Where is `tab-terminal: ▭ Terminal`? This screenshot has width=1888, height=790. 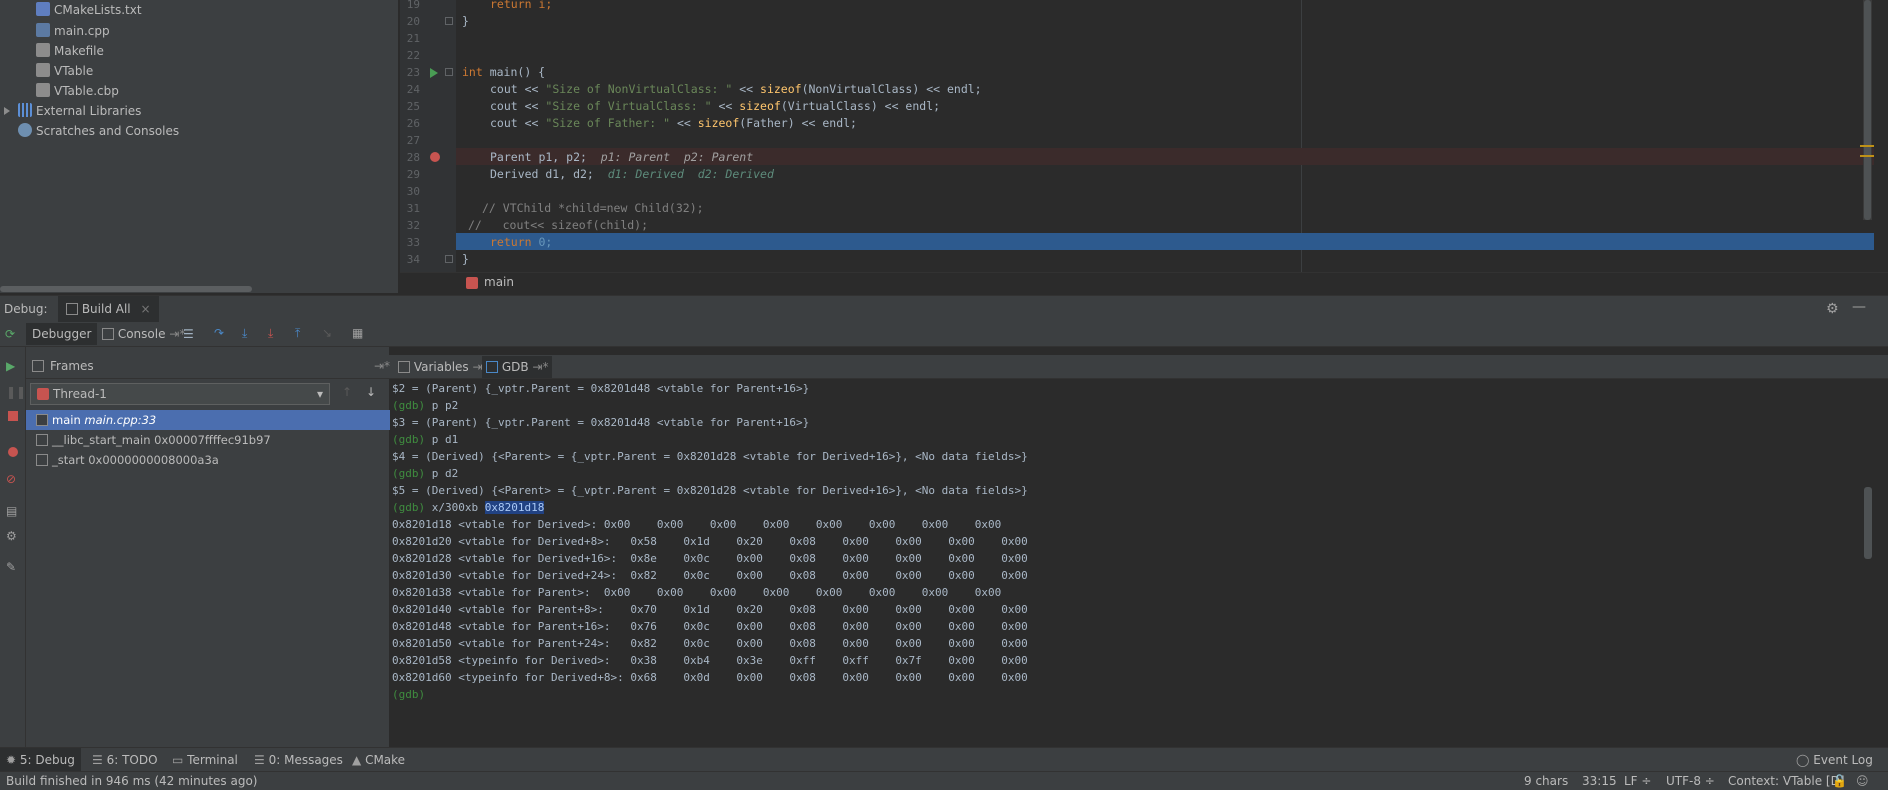 tab-terminal: ▭ Terminal is located at coordinates (205, 760).